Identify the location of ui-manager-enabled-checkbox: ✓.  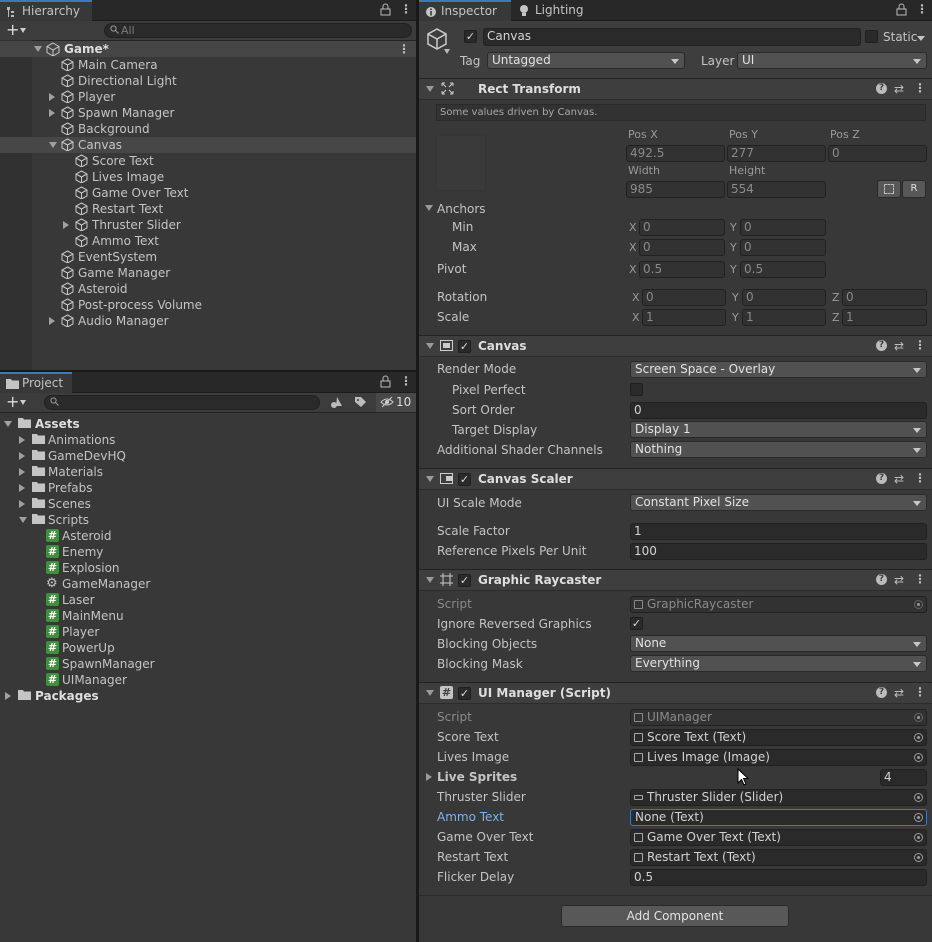
(464, 693).